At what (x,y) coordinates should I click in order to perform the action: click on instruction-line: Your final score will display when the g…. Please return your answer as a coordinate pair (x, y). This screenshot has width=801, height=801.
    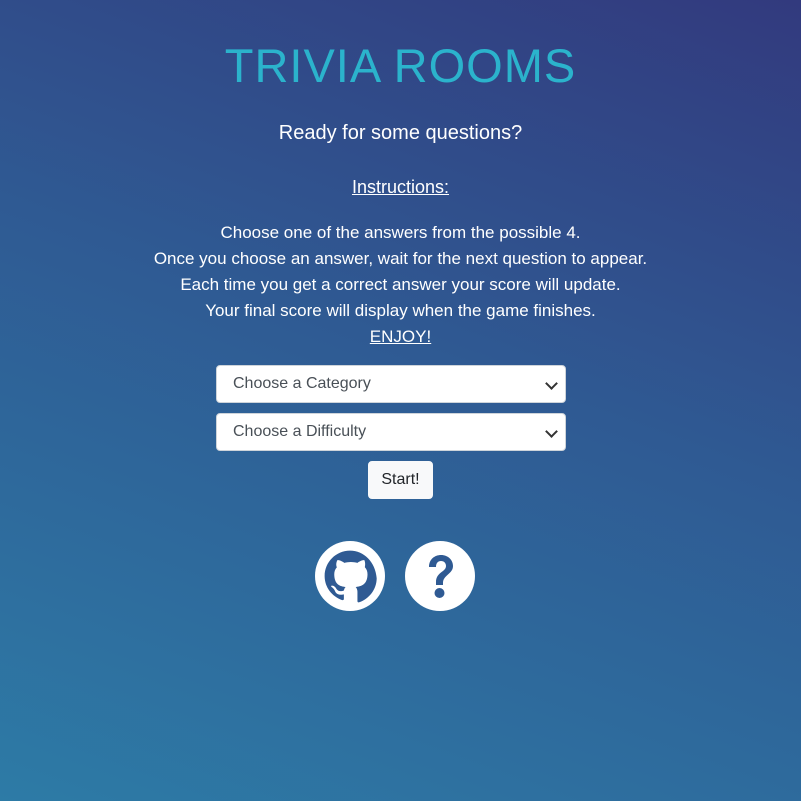
    Looking at the image, I should click on (400, 310).